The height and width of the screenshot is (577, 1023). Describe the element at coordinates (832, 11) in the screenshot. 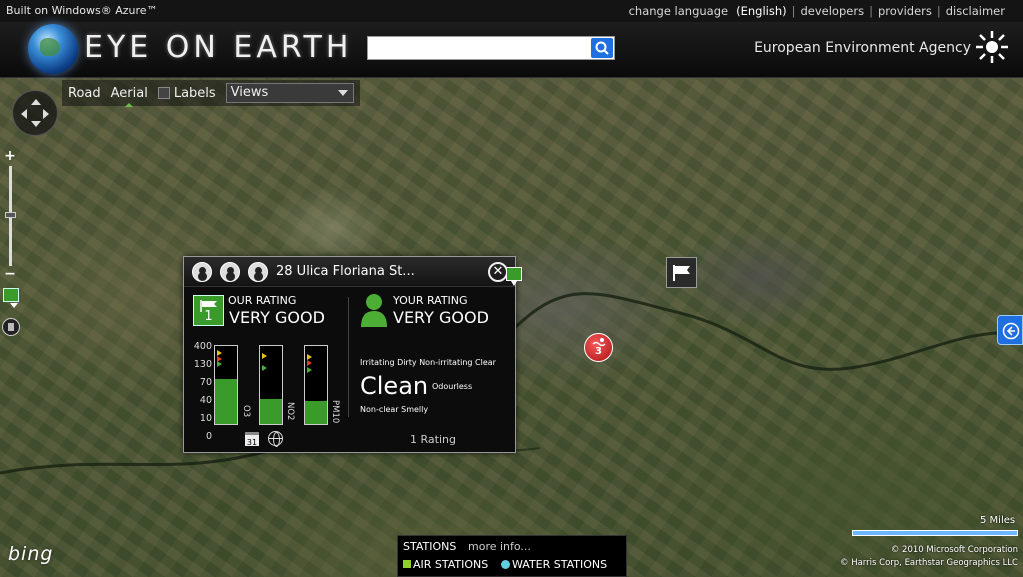

I see `developers-link: developers` at that location.